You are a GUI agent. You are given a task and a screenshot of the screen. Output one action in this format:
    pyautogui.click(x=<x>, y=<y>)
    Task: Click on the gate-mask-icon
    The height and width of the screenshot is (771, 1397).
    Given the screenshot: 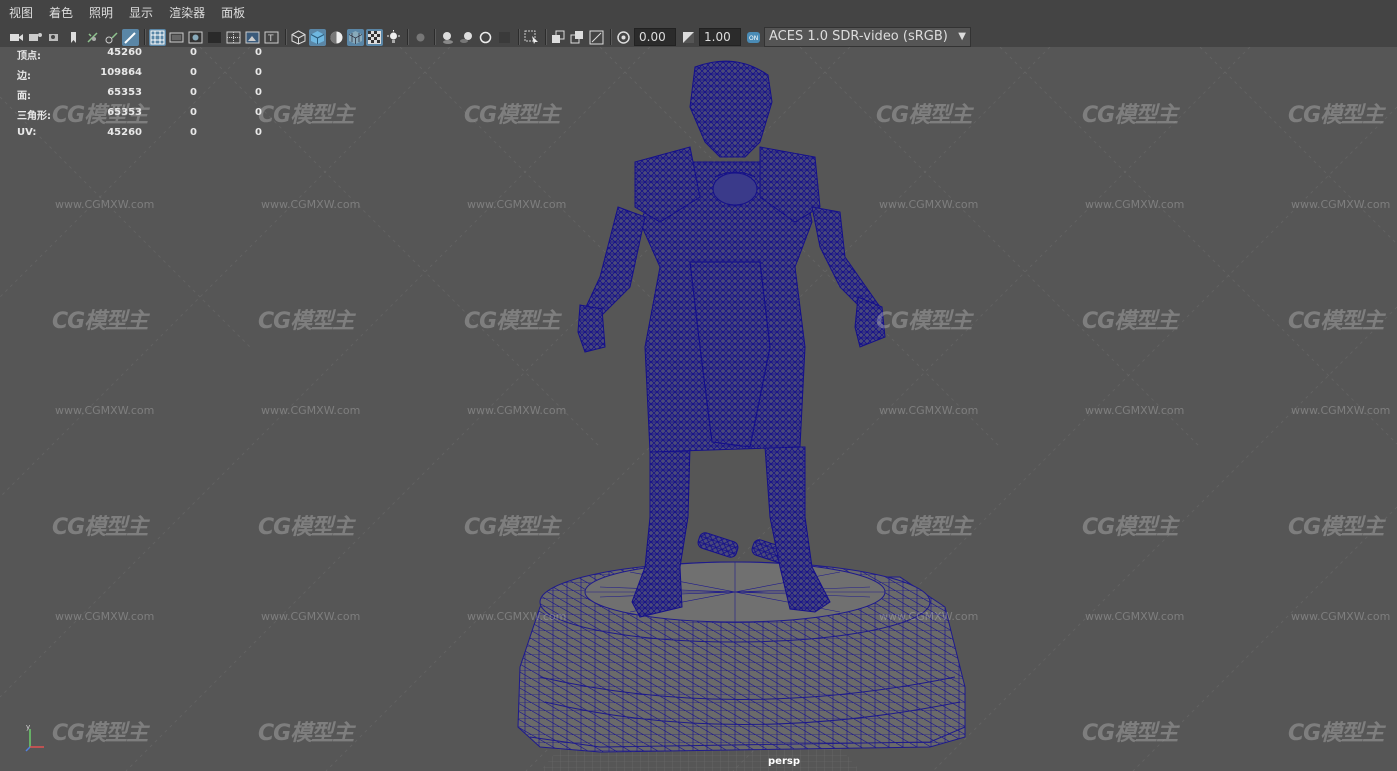 What is the action you would take?
    pyautogui.click(x=157, y=37)
    